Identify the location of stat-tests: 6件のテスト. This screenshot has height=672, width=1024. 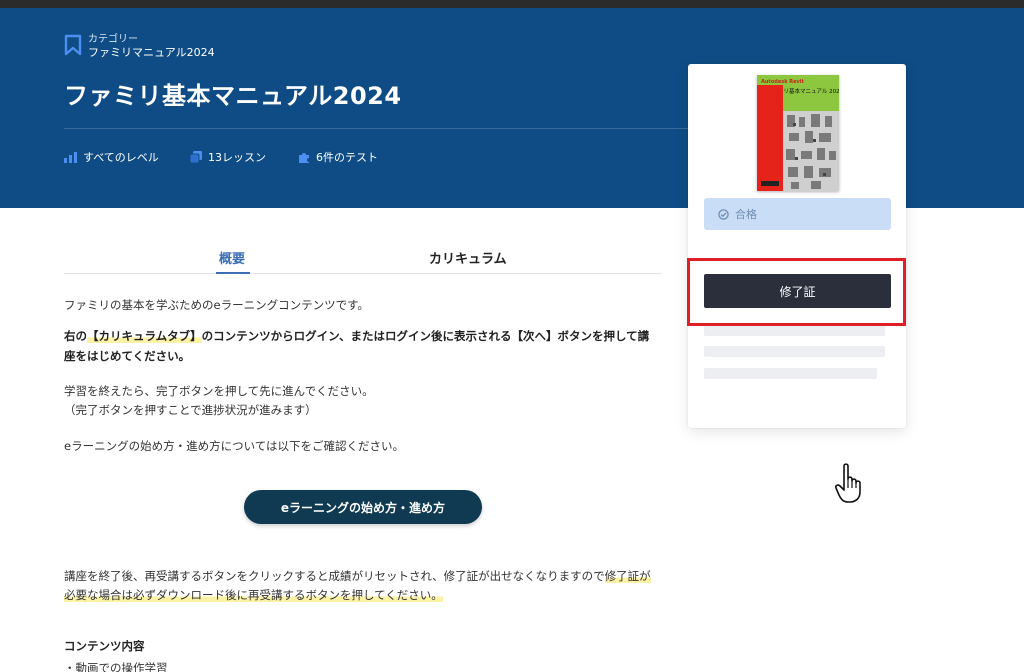
(338, 157).